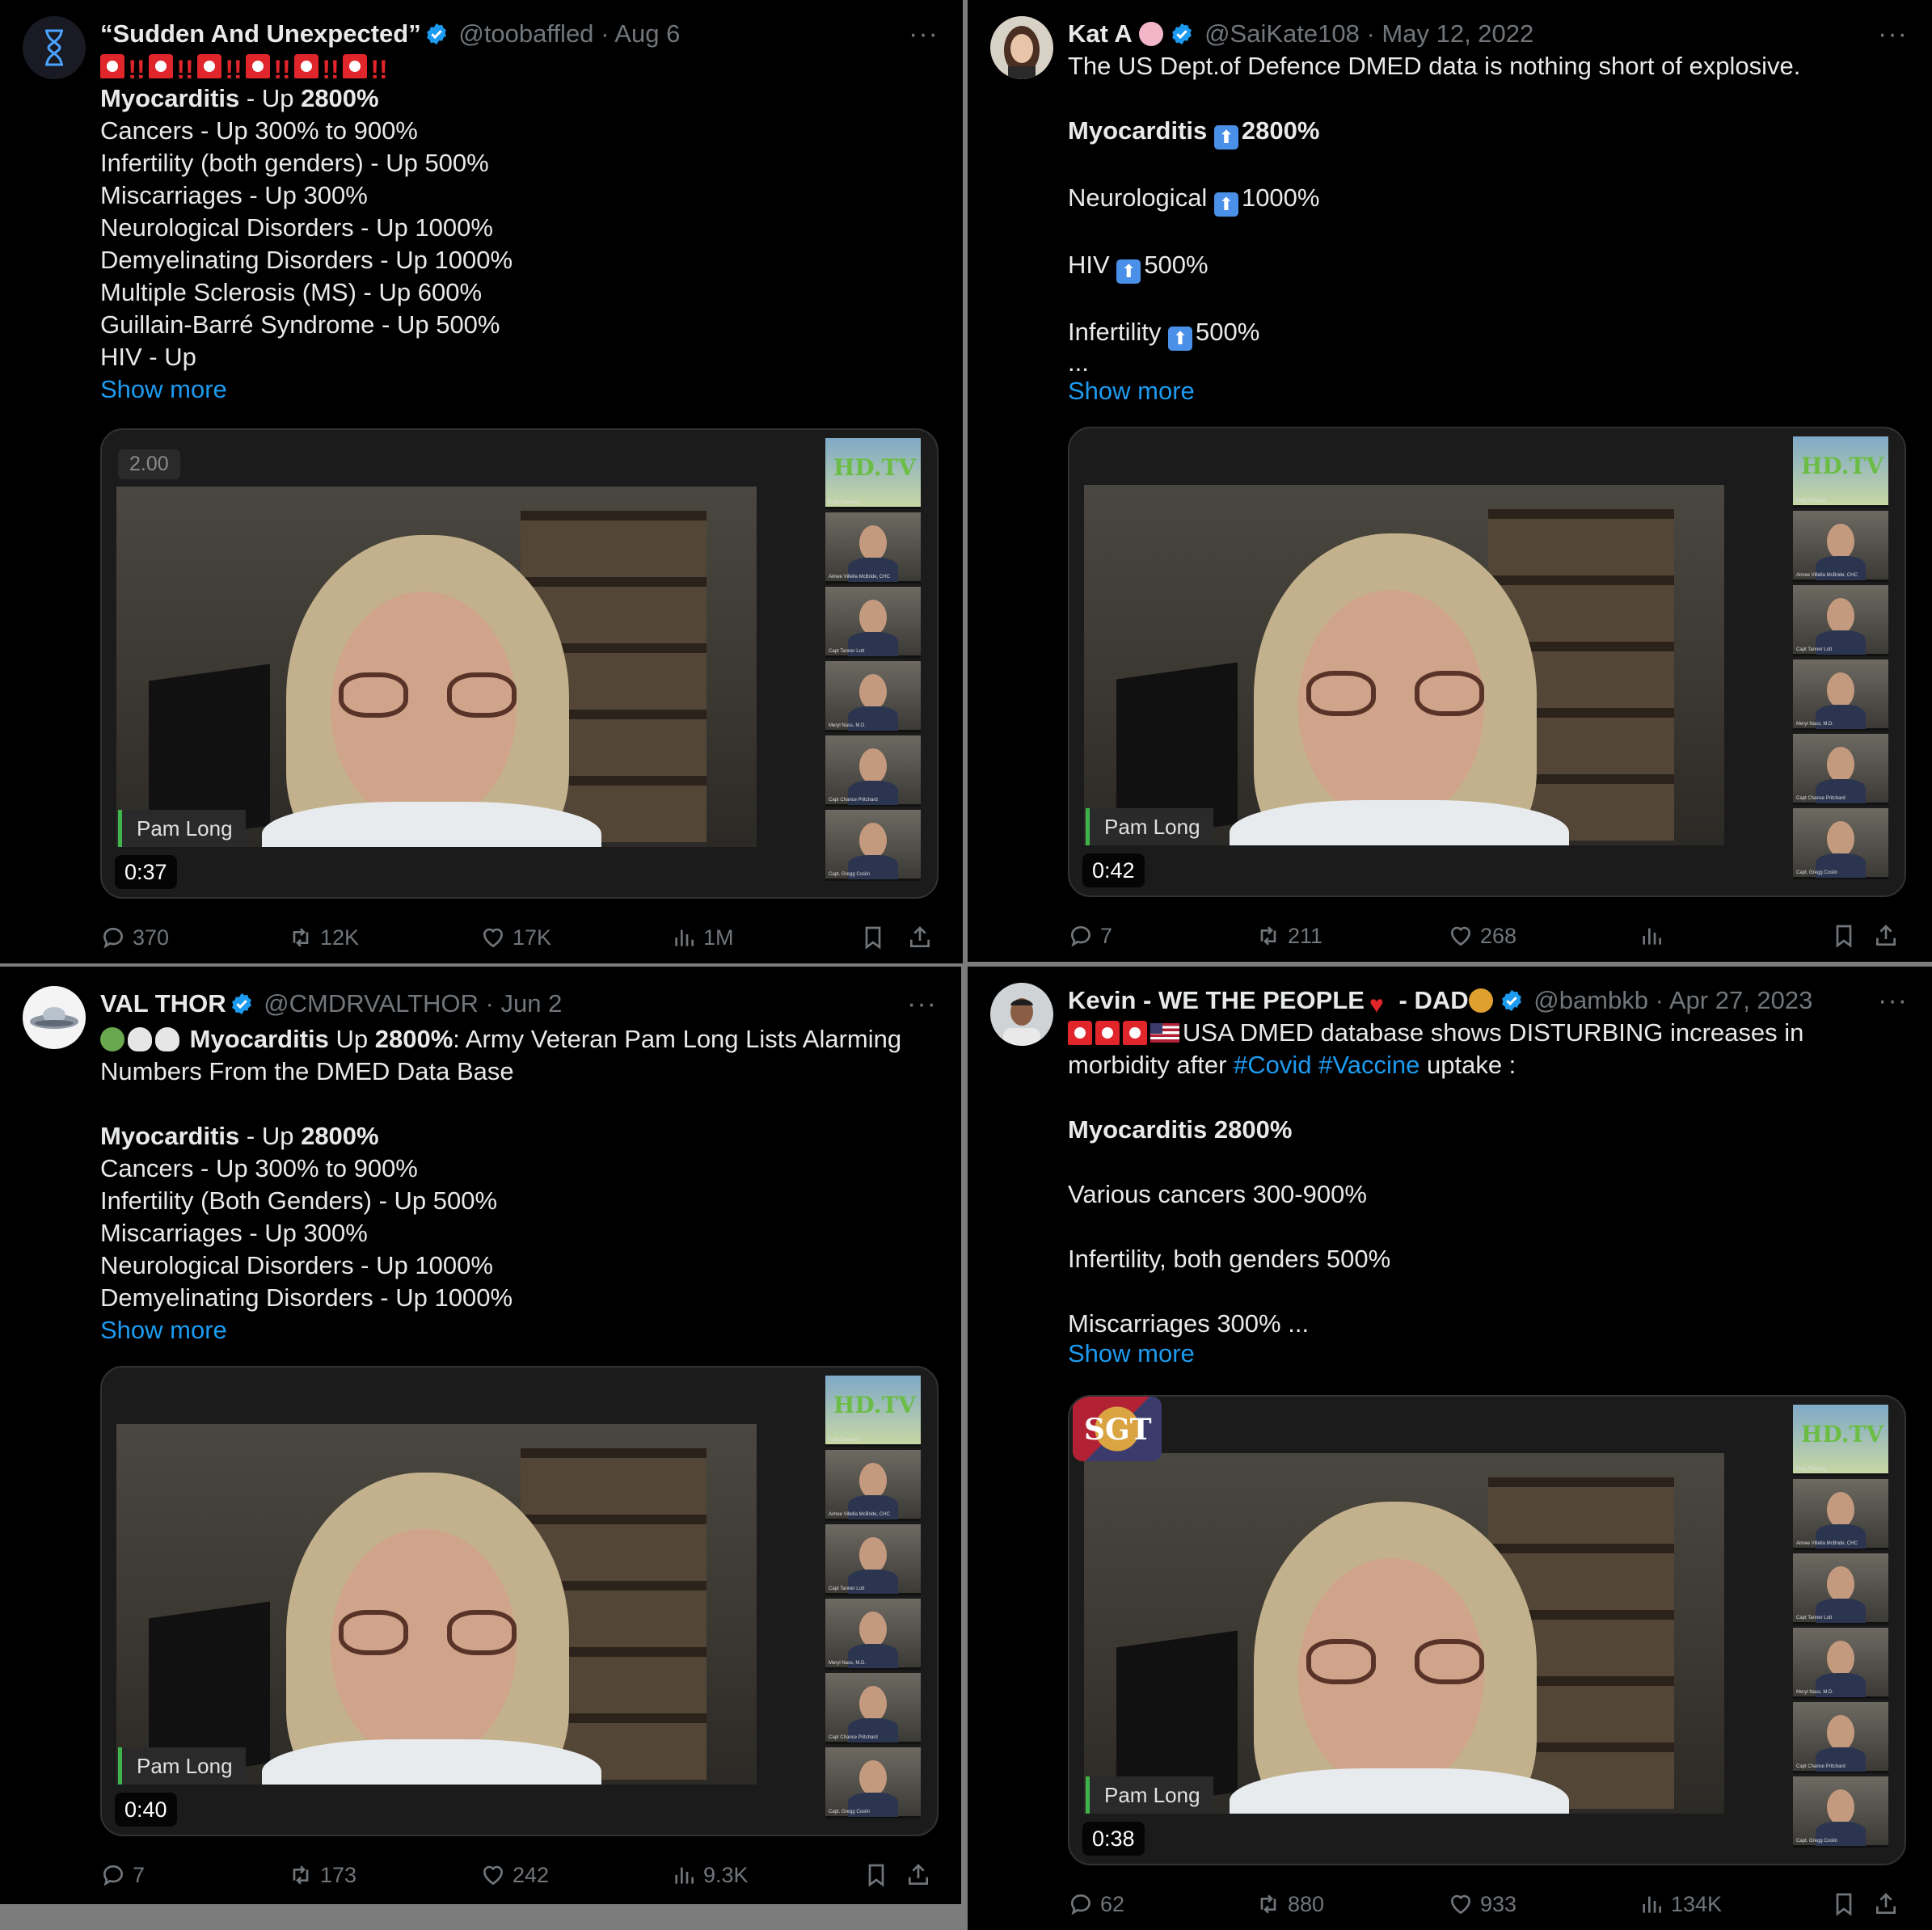 This screenshot has height=1930, width=1932. What do you see at coordinates (531, 1875) in the screenshot?
I see `like-count: 242` at bounding box center [531, 1875].